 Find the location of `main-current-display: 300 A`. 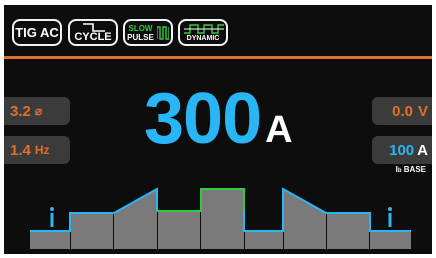

main-current-display: 300 A is located at coordinates (218, 119).